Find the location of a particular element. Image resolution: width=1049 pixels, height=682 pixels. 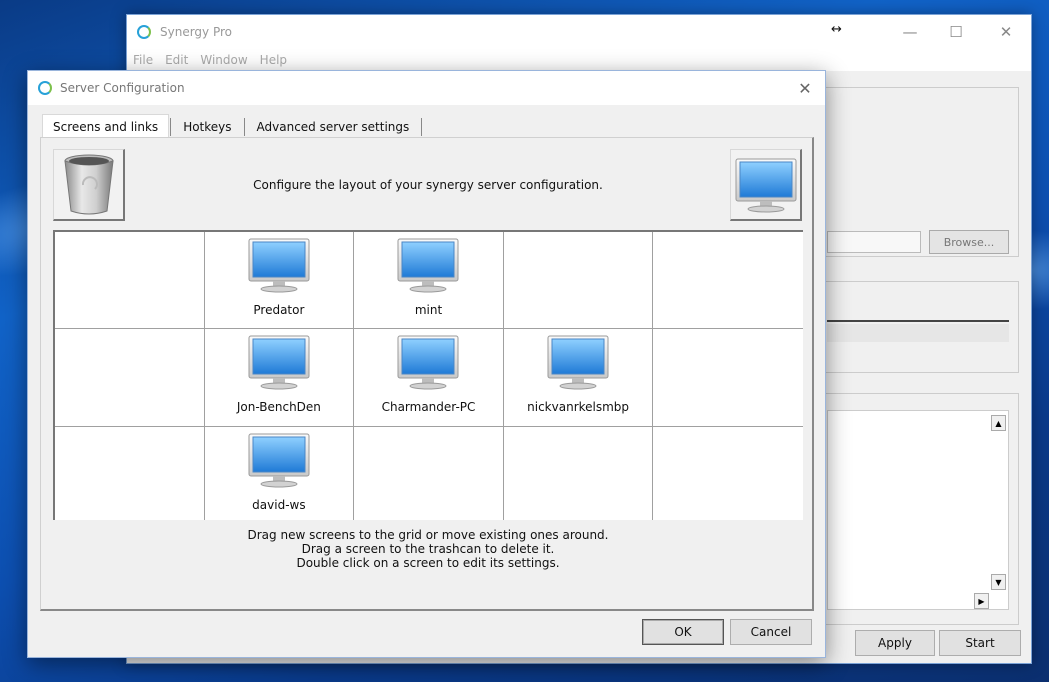

screen-name: Charmander-PC is located at coordinates (428, 407).